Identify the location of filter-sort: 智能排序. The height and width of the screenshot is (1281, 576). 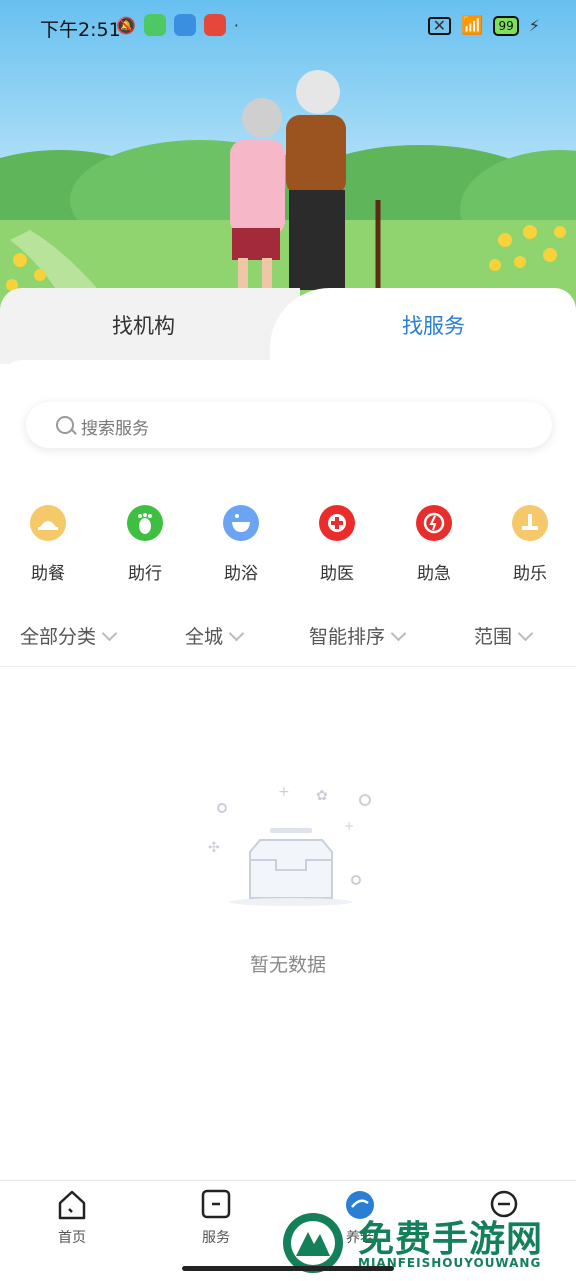
(358, 635).